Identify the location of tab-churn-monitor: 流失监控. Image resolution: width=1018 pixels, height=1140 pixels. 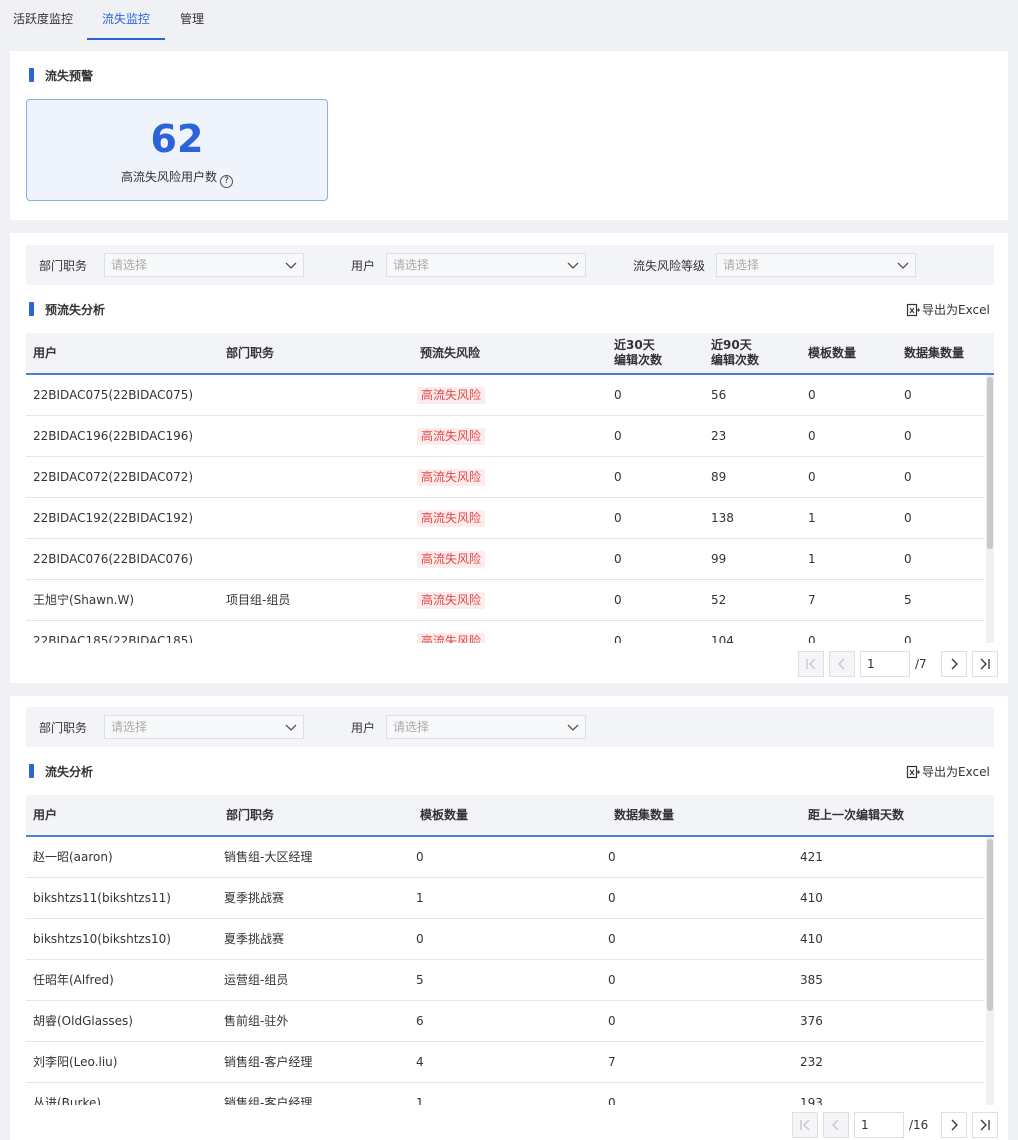
(126, 20).